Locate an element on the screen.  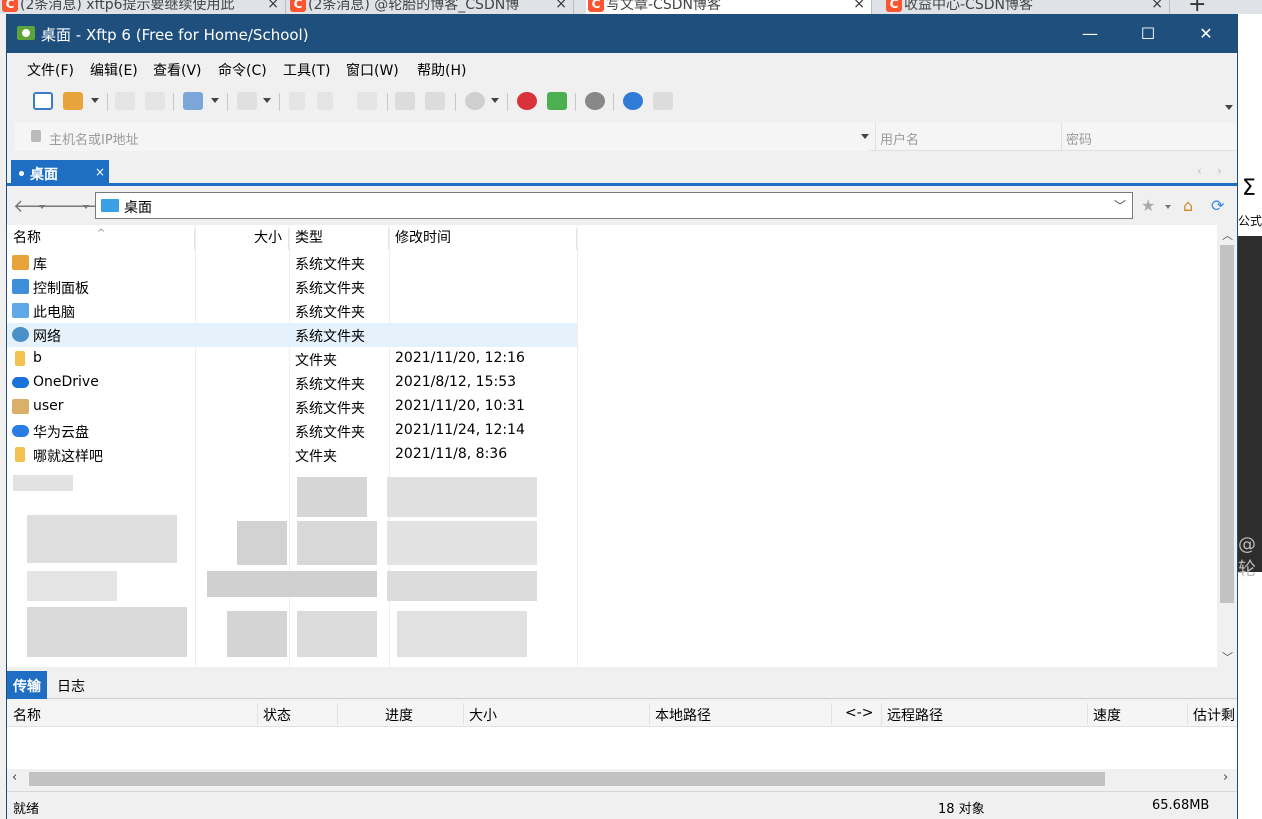
transfer-col-remote-path: 远程路径 is located at coordinates (915, 715).